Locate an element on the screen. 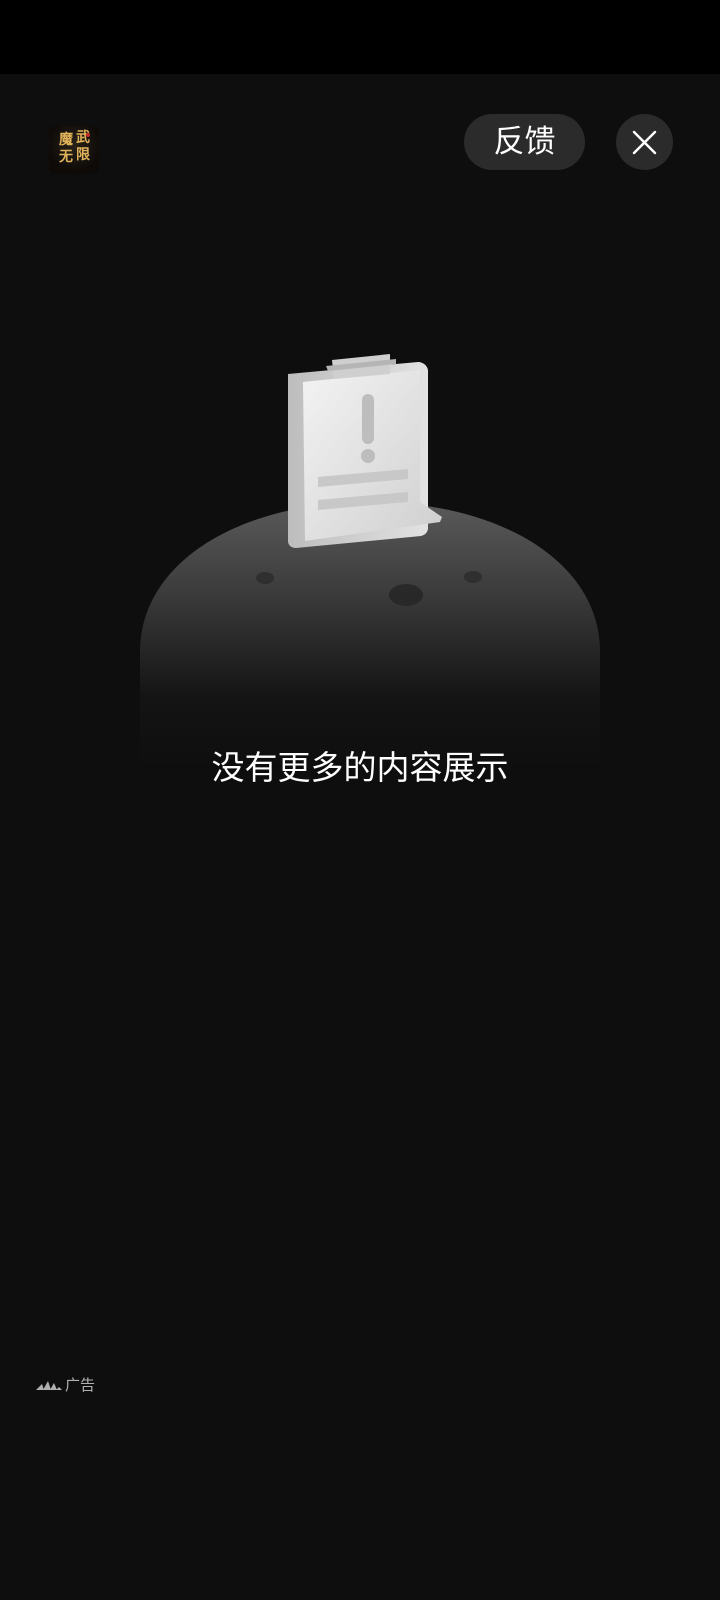 The width and height of the screenshot is (720, 1600). feedback-button: 反馈 is located at coordinates (524, 142).